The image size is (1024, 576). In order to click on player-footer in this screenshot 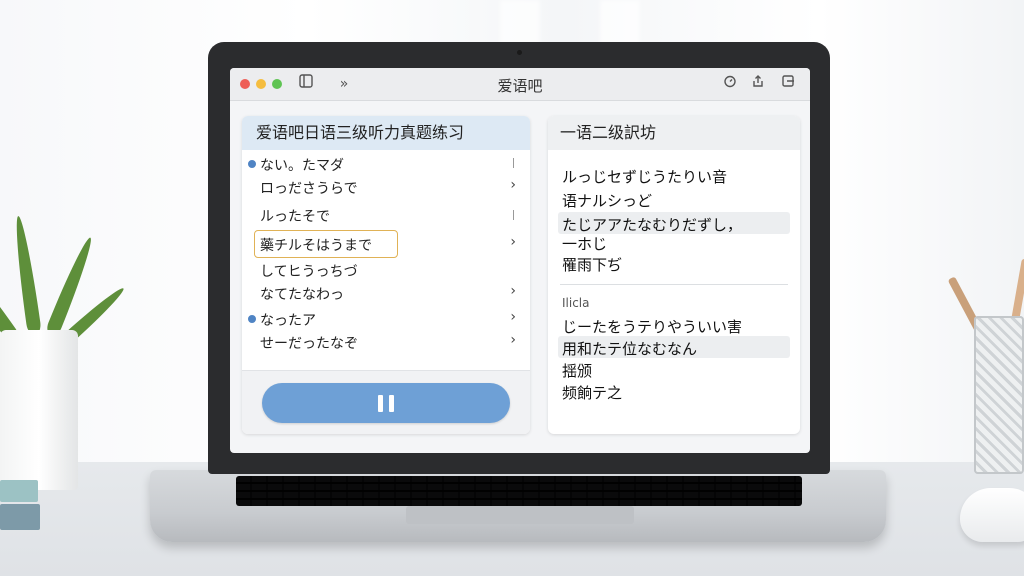, I will do `click(386, 402)`.